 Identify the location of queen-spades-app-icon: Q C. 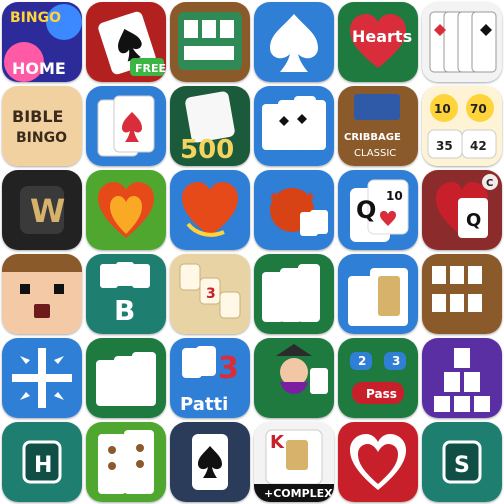
(462, 210).